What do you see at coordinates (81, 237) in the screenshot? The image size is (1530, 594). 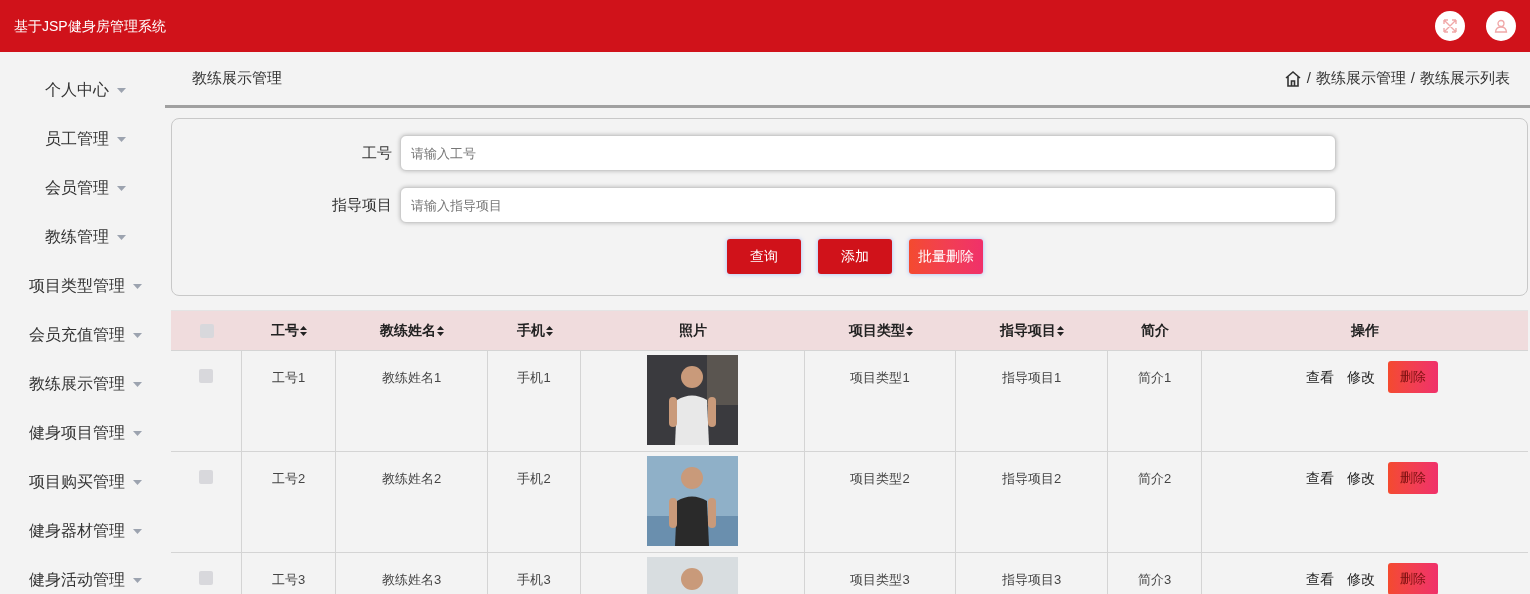 I see `sidebar-item: 教练管理` at bounding box center [81, 237].